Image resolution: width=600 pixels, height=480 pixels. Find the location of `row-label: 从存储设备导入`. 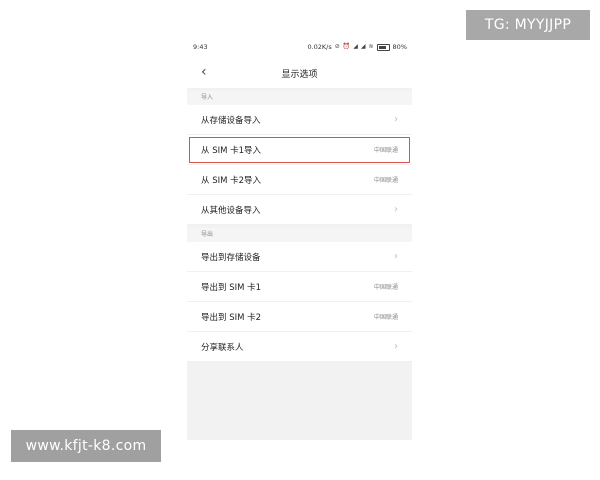

row-label: 从存储设备导入 is located at coordinates (231, 120).